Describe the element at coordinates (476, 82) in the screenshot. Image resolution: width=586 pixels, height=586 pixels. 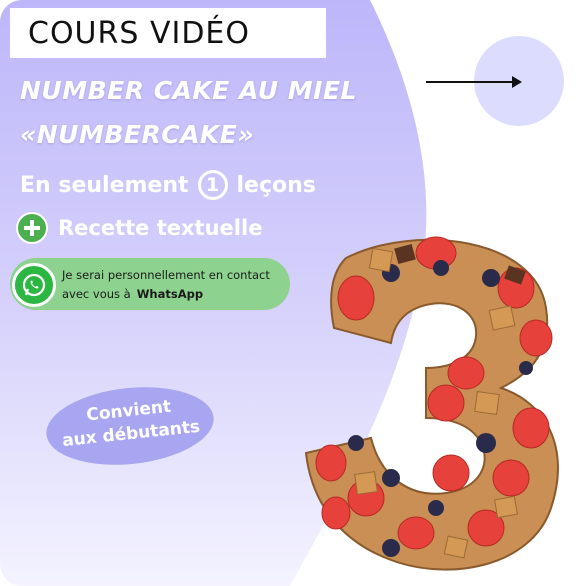
I see `arrow-right-icon` at that location.